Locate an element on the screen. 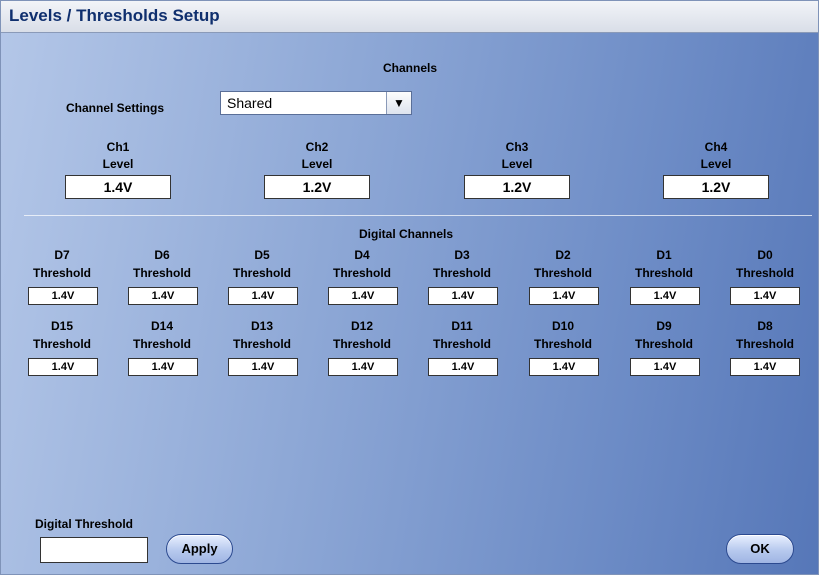 This screenshot has width=819, height=575. d9-name: D9 is located at coordinates (664, 326).